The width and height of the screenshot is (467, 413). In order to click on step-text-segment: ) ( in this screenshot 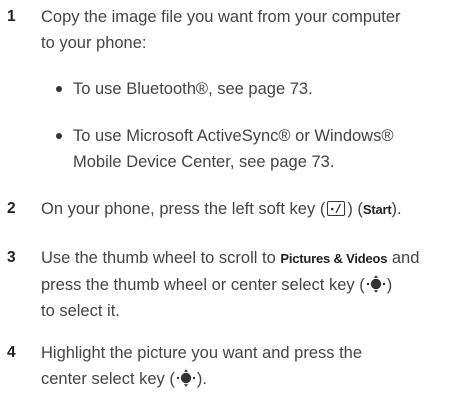, I will do `click(355, 209)`.